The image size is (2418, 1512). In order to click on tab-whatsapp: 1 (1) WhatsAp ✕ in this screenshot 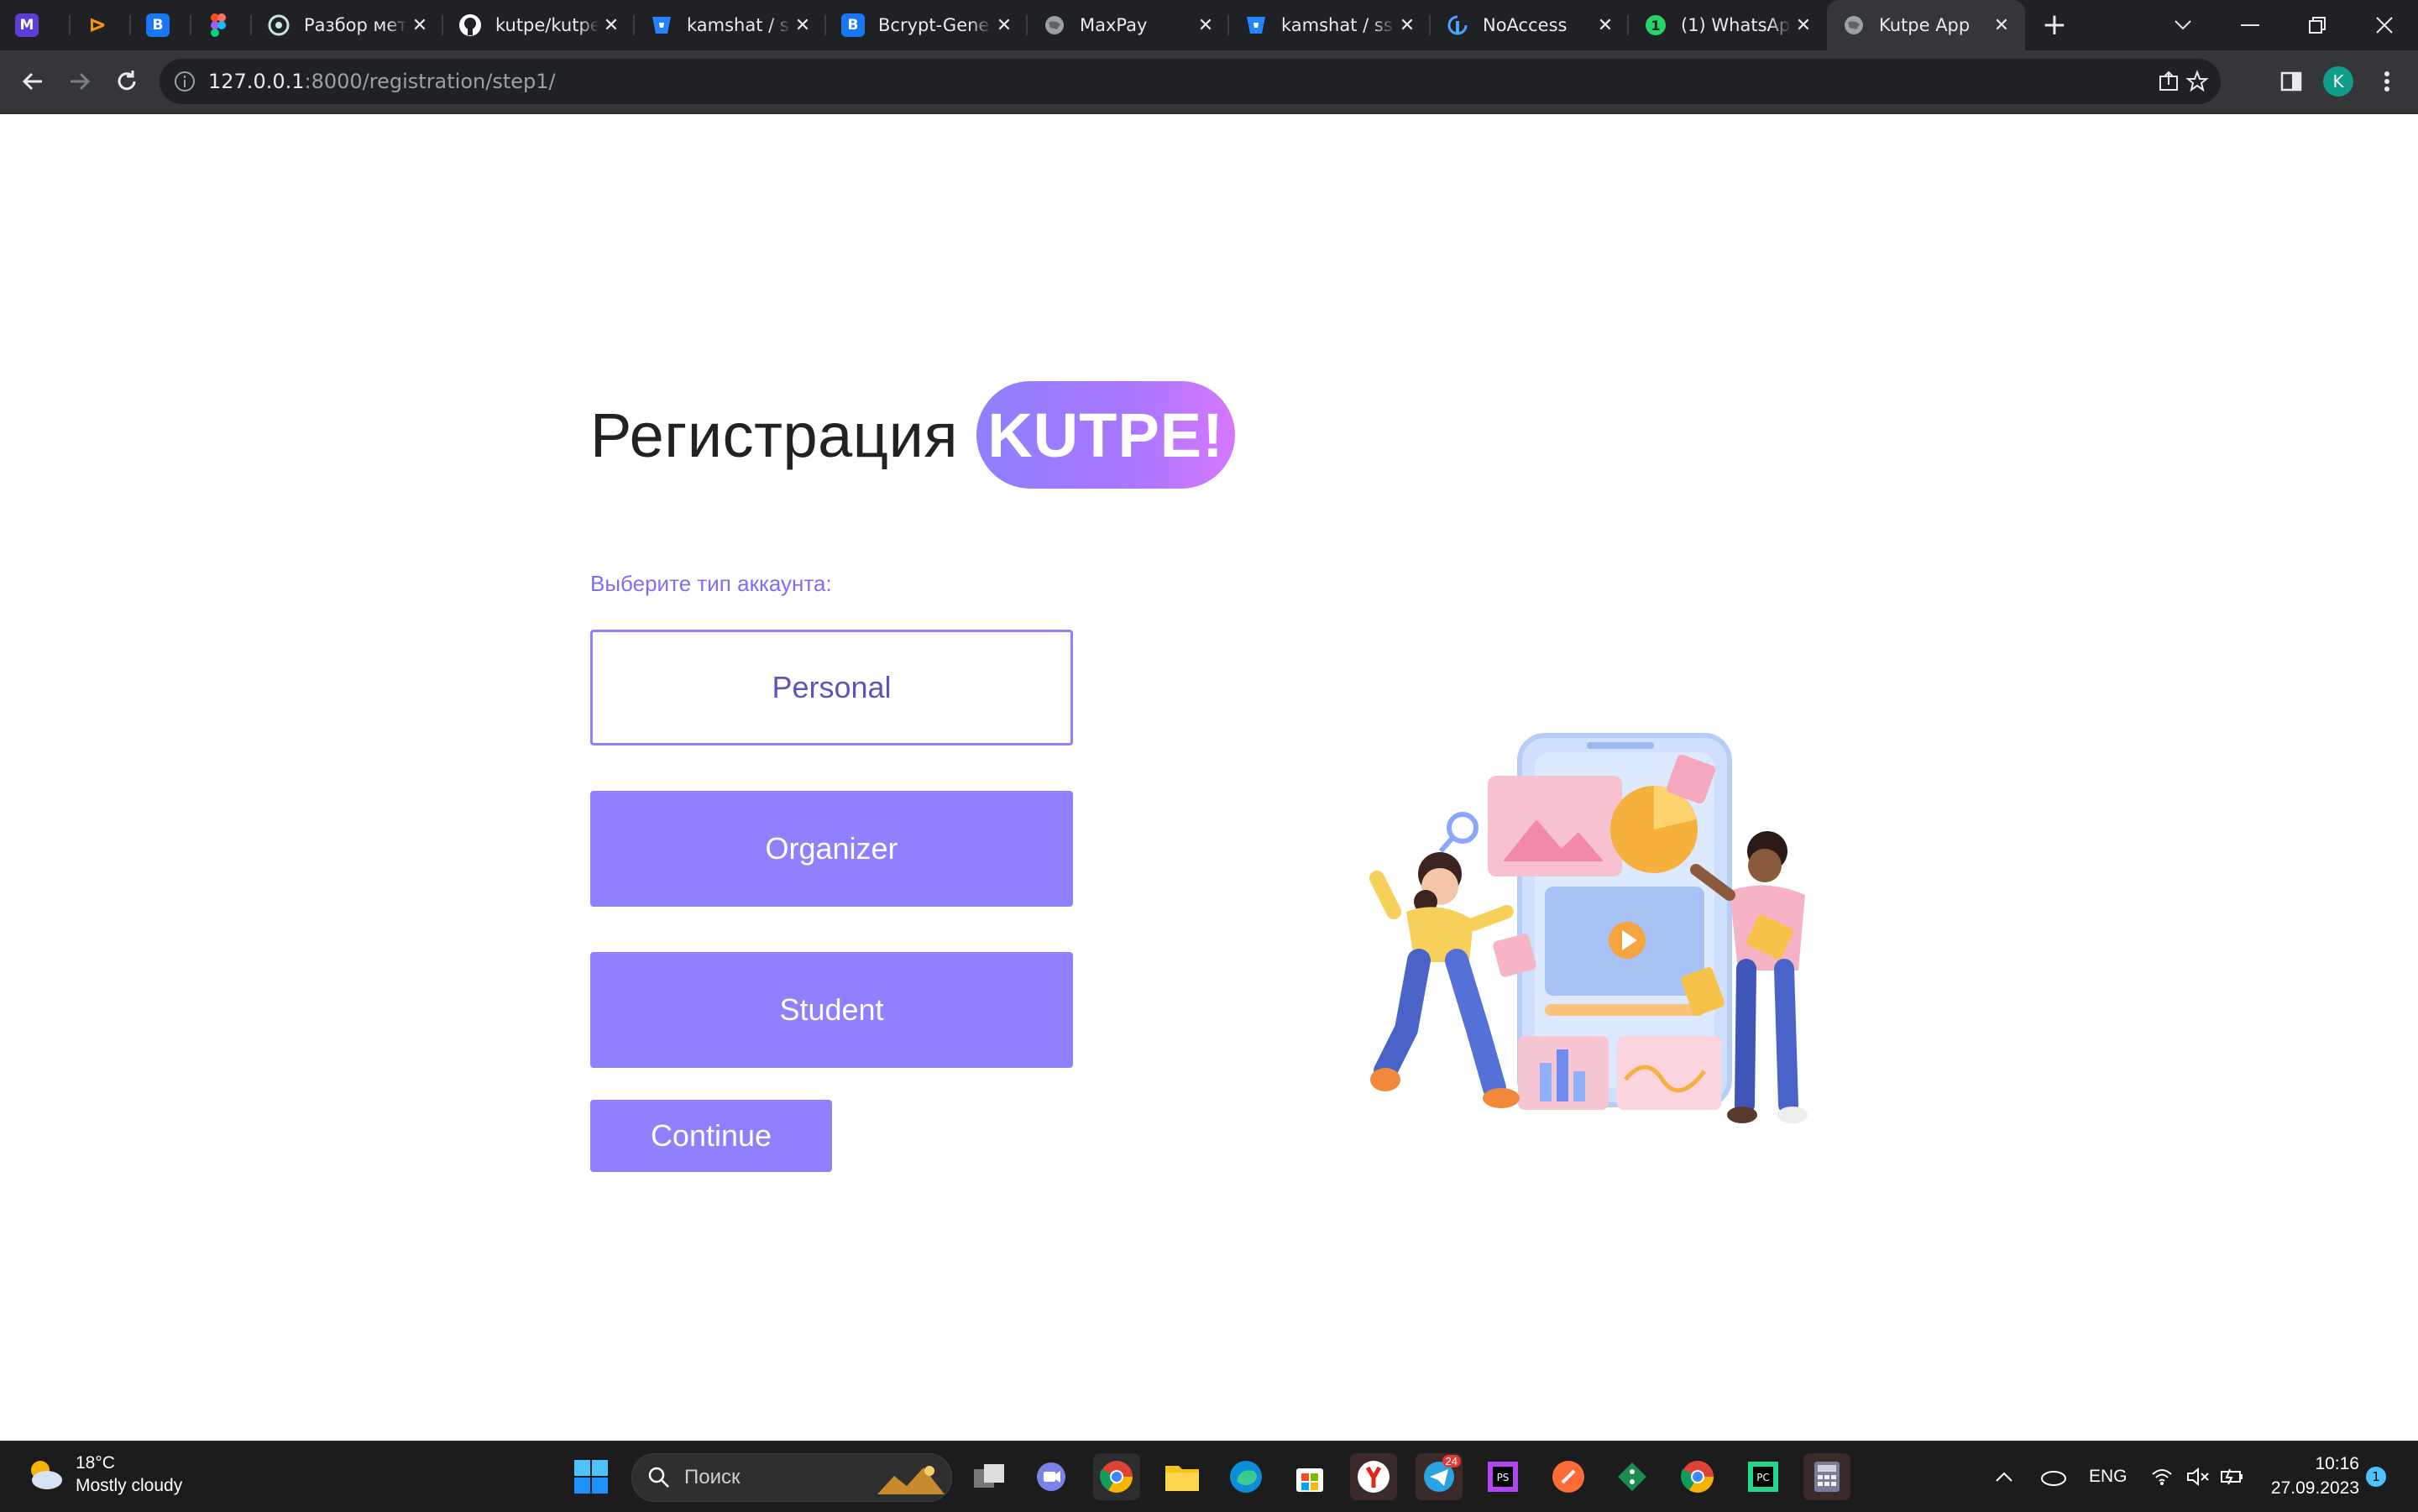, I will do `click(1728, 25)`.